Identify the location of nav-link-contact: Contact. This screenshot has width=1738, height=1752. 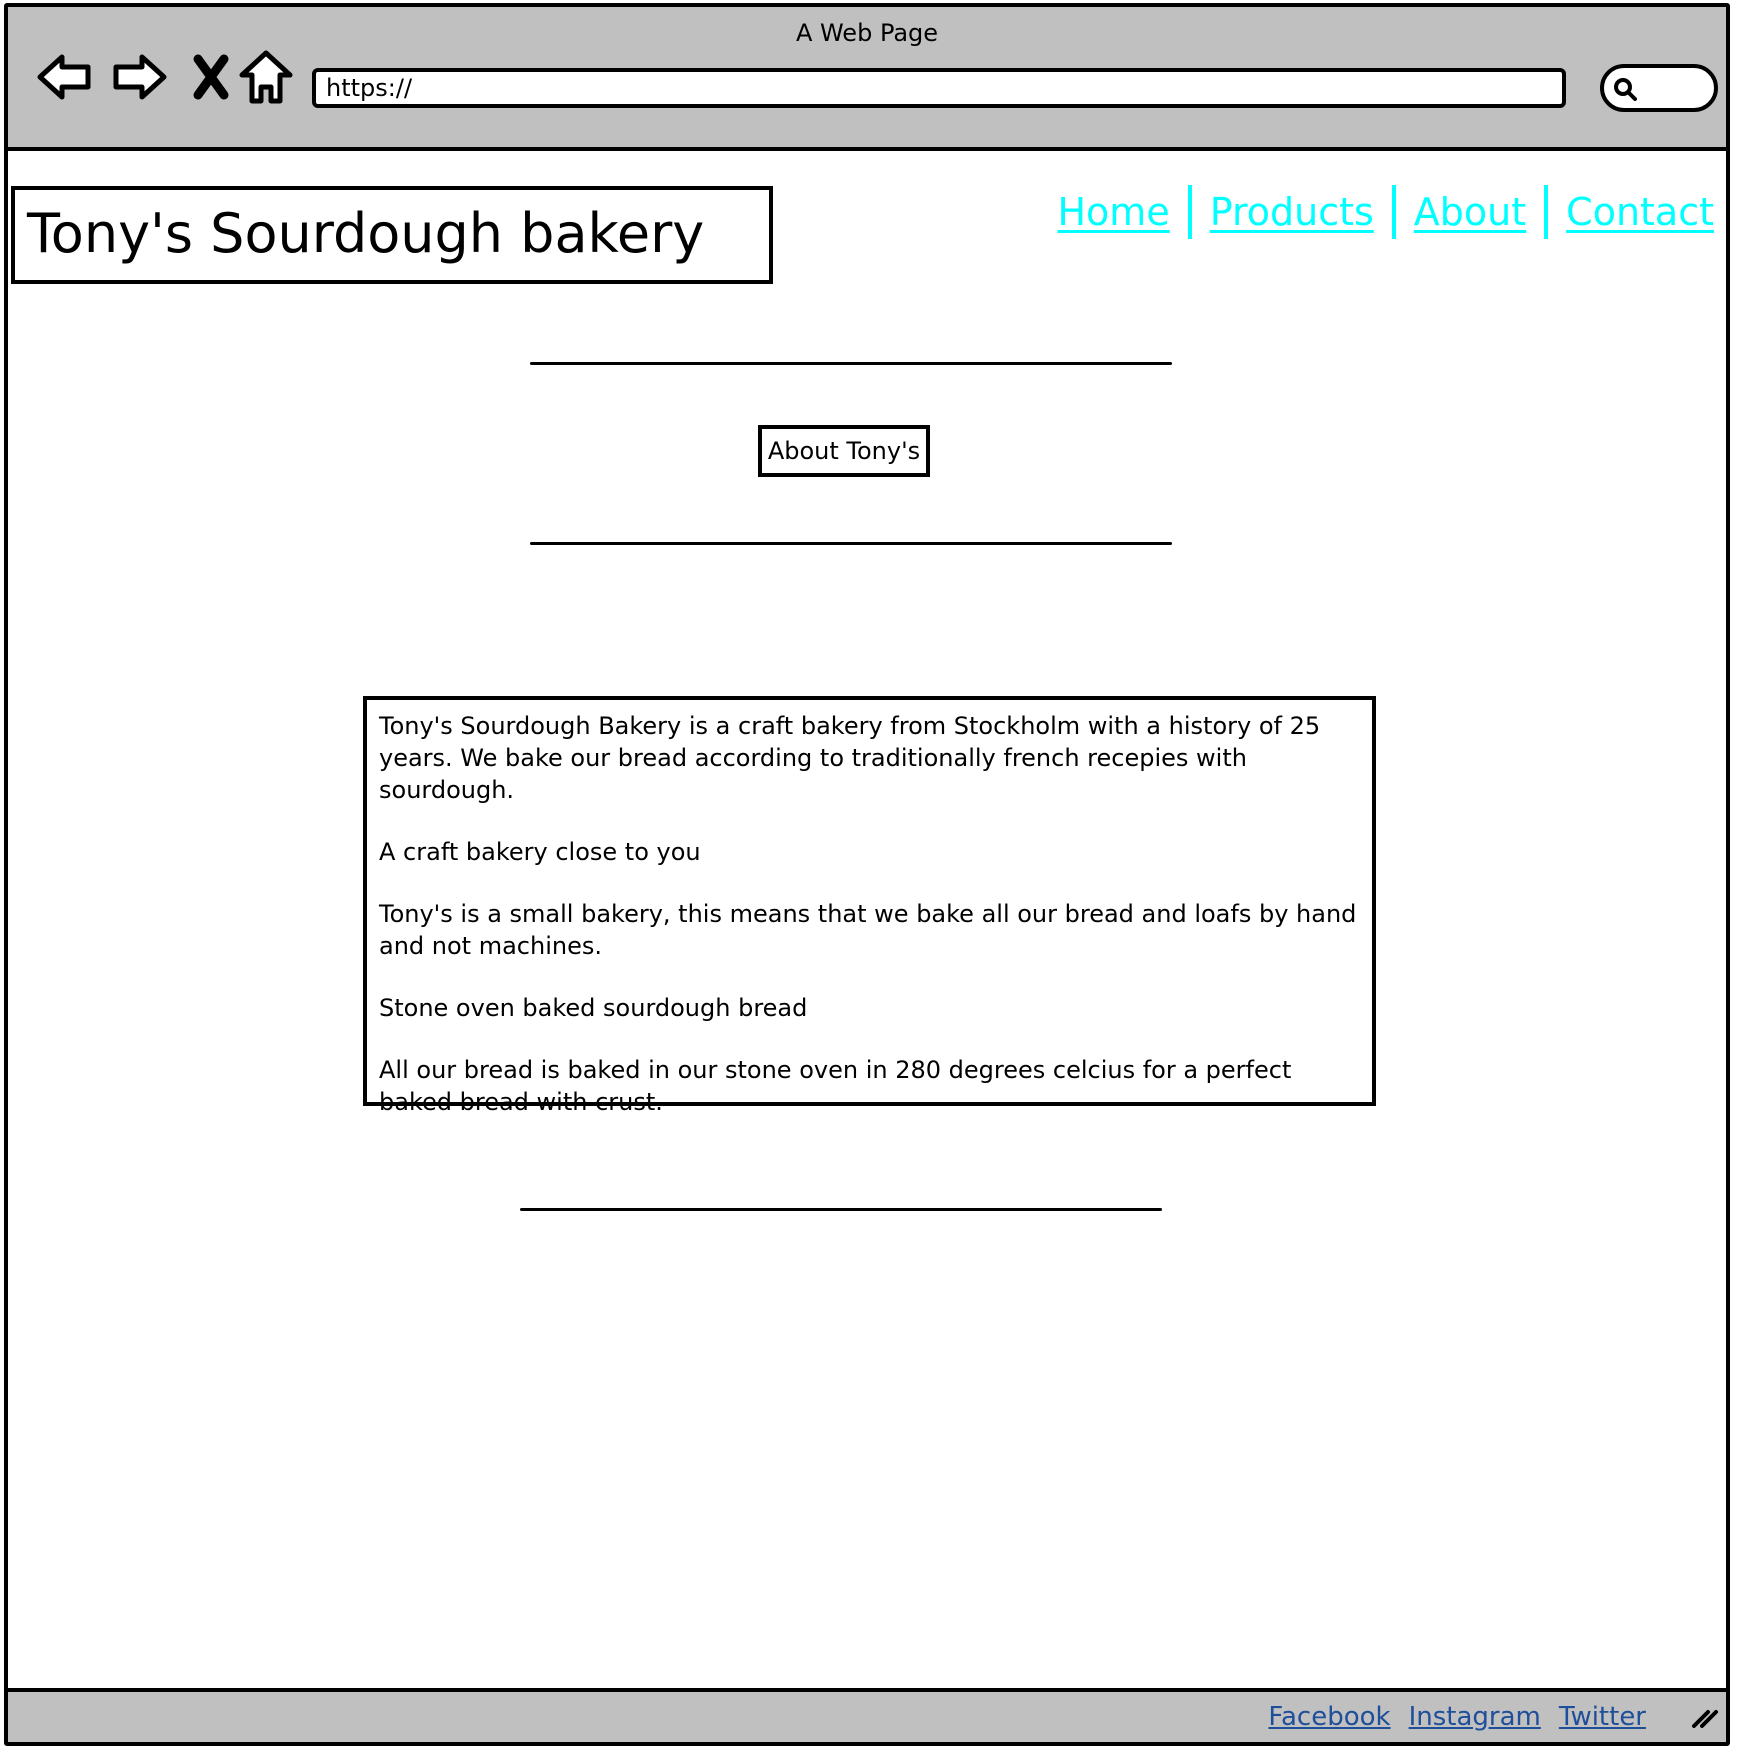
(1640, 212).